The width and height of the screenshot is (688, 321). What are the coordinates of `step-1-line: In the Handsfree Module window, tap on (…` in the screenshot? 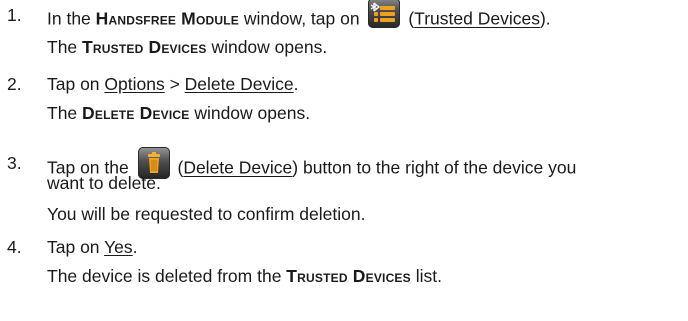 It's located at (299, 17).